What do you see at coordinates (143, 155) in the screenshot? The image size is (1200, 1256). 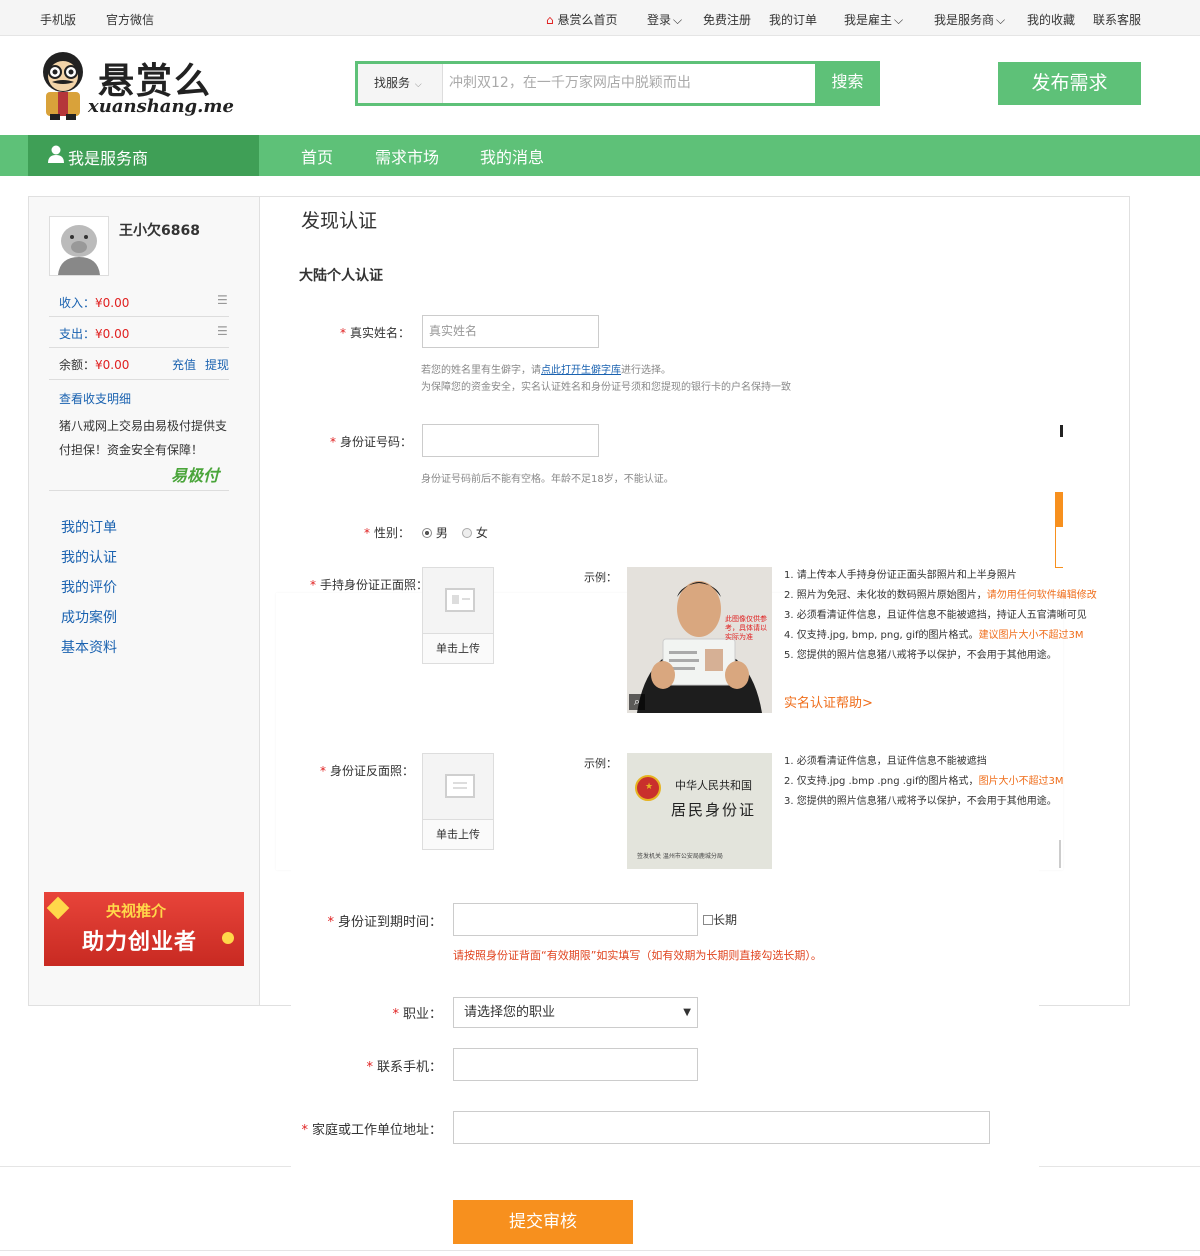 I see `role-tab: 我是服务商` at bounding box center [143, 155].